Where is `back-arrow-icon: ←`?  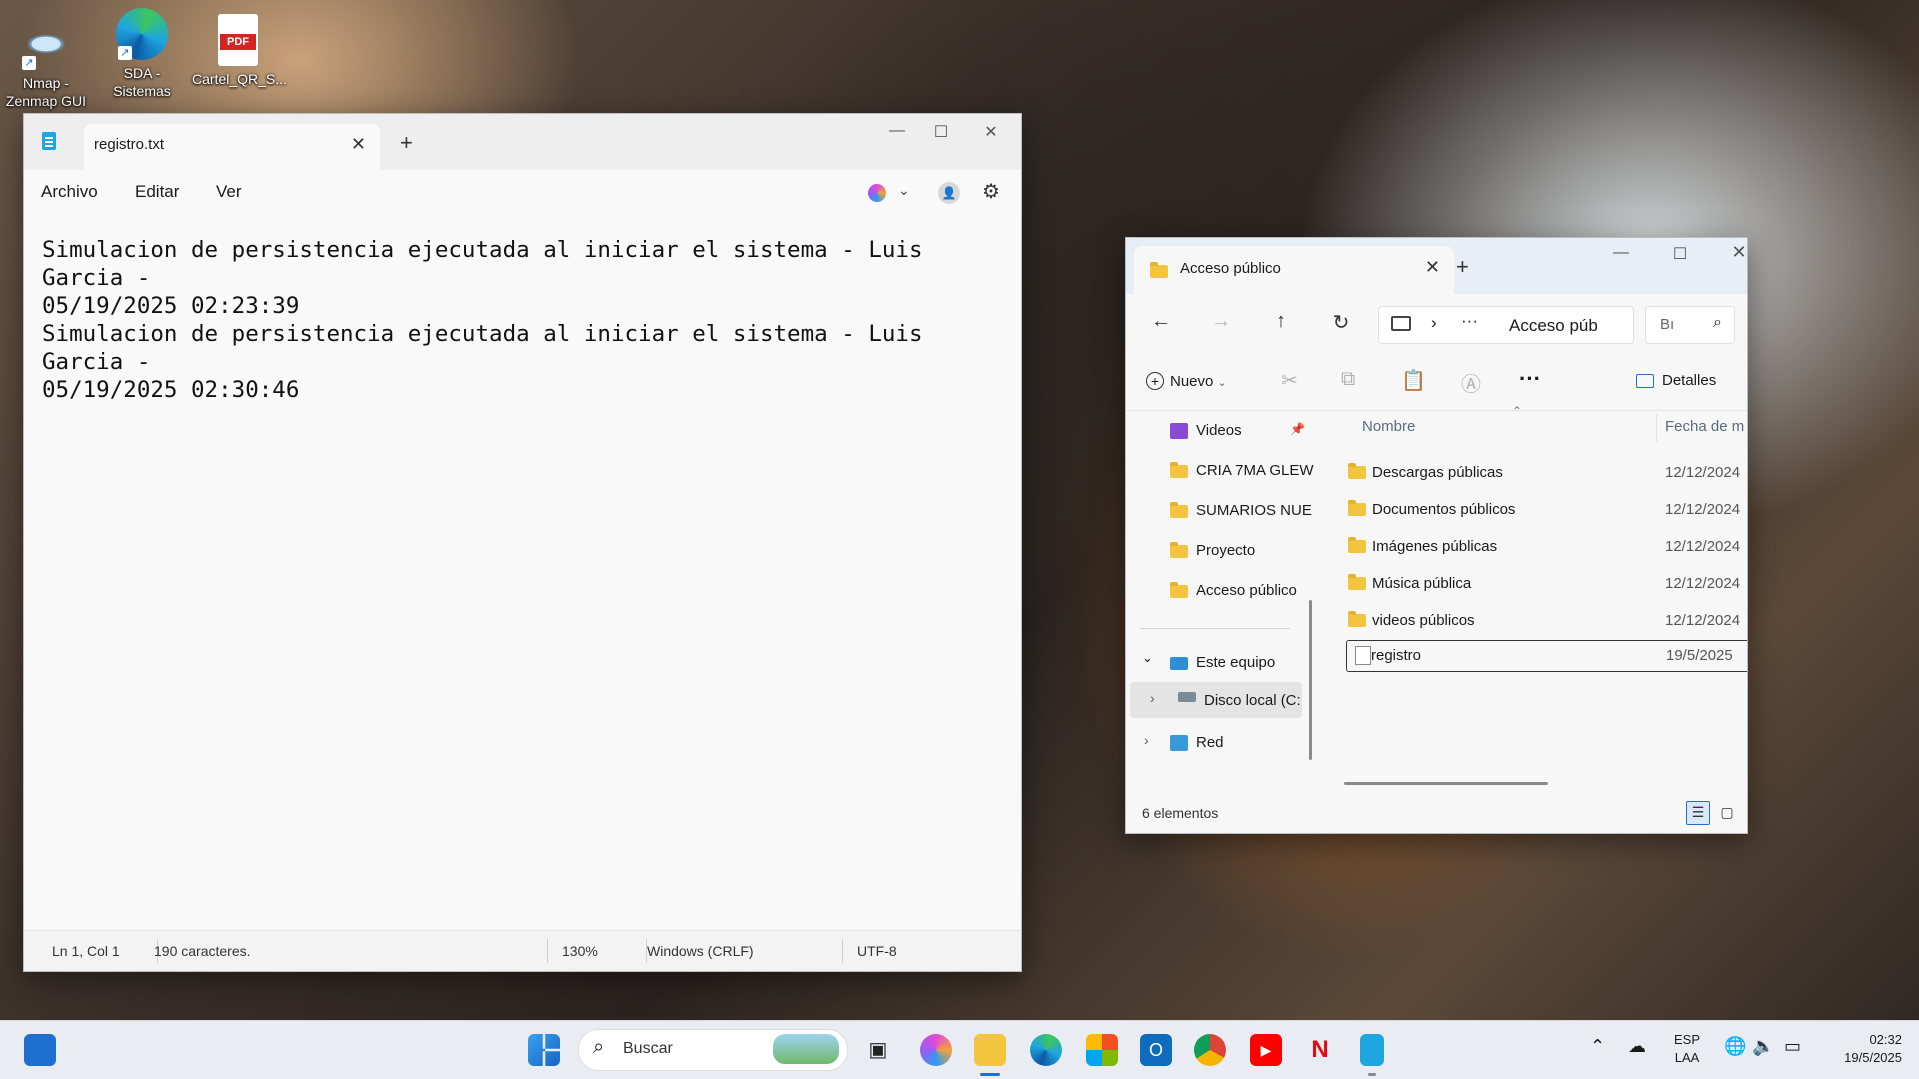
back-arrow-icon: ← is located at coordinates (1161, 321).